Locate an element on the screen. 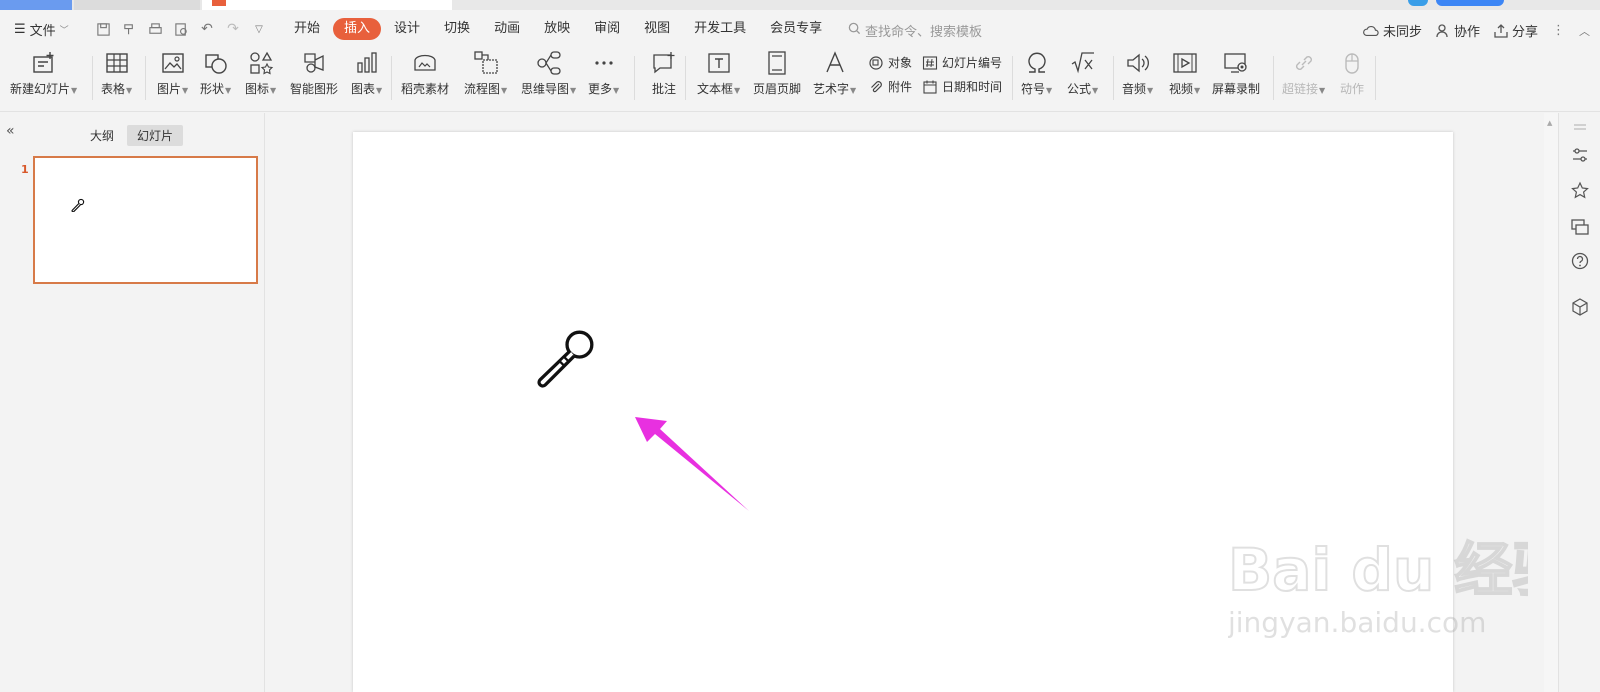 The height and width of the screenshot is (692, 1600). annotation-arrow is located at coordinates (692, 464).